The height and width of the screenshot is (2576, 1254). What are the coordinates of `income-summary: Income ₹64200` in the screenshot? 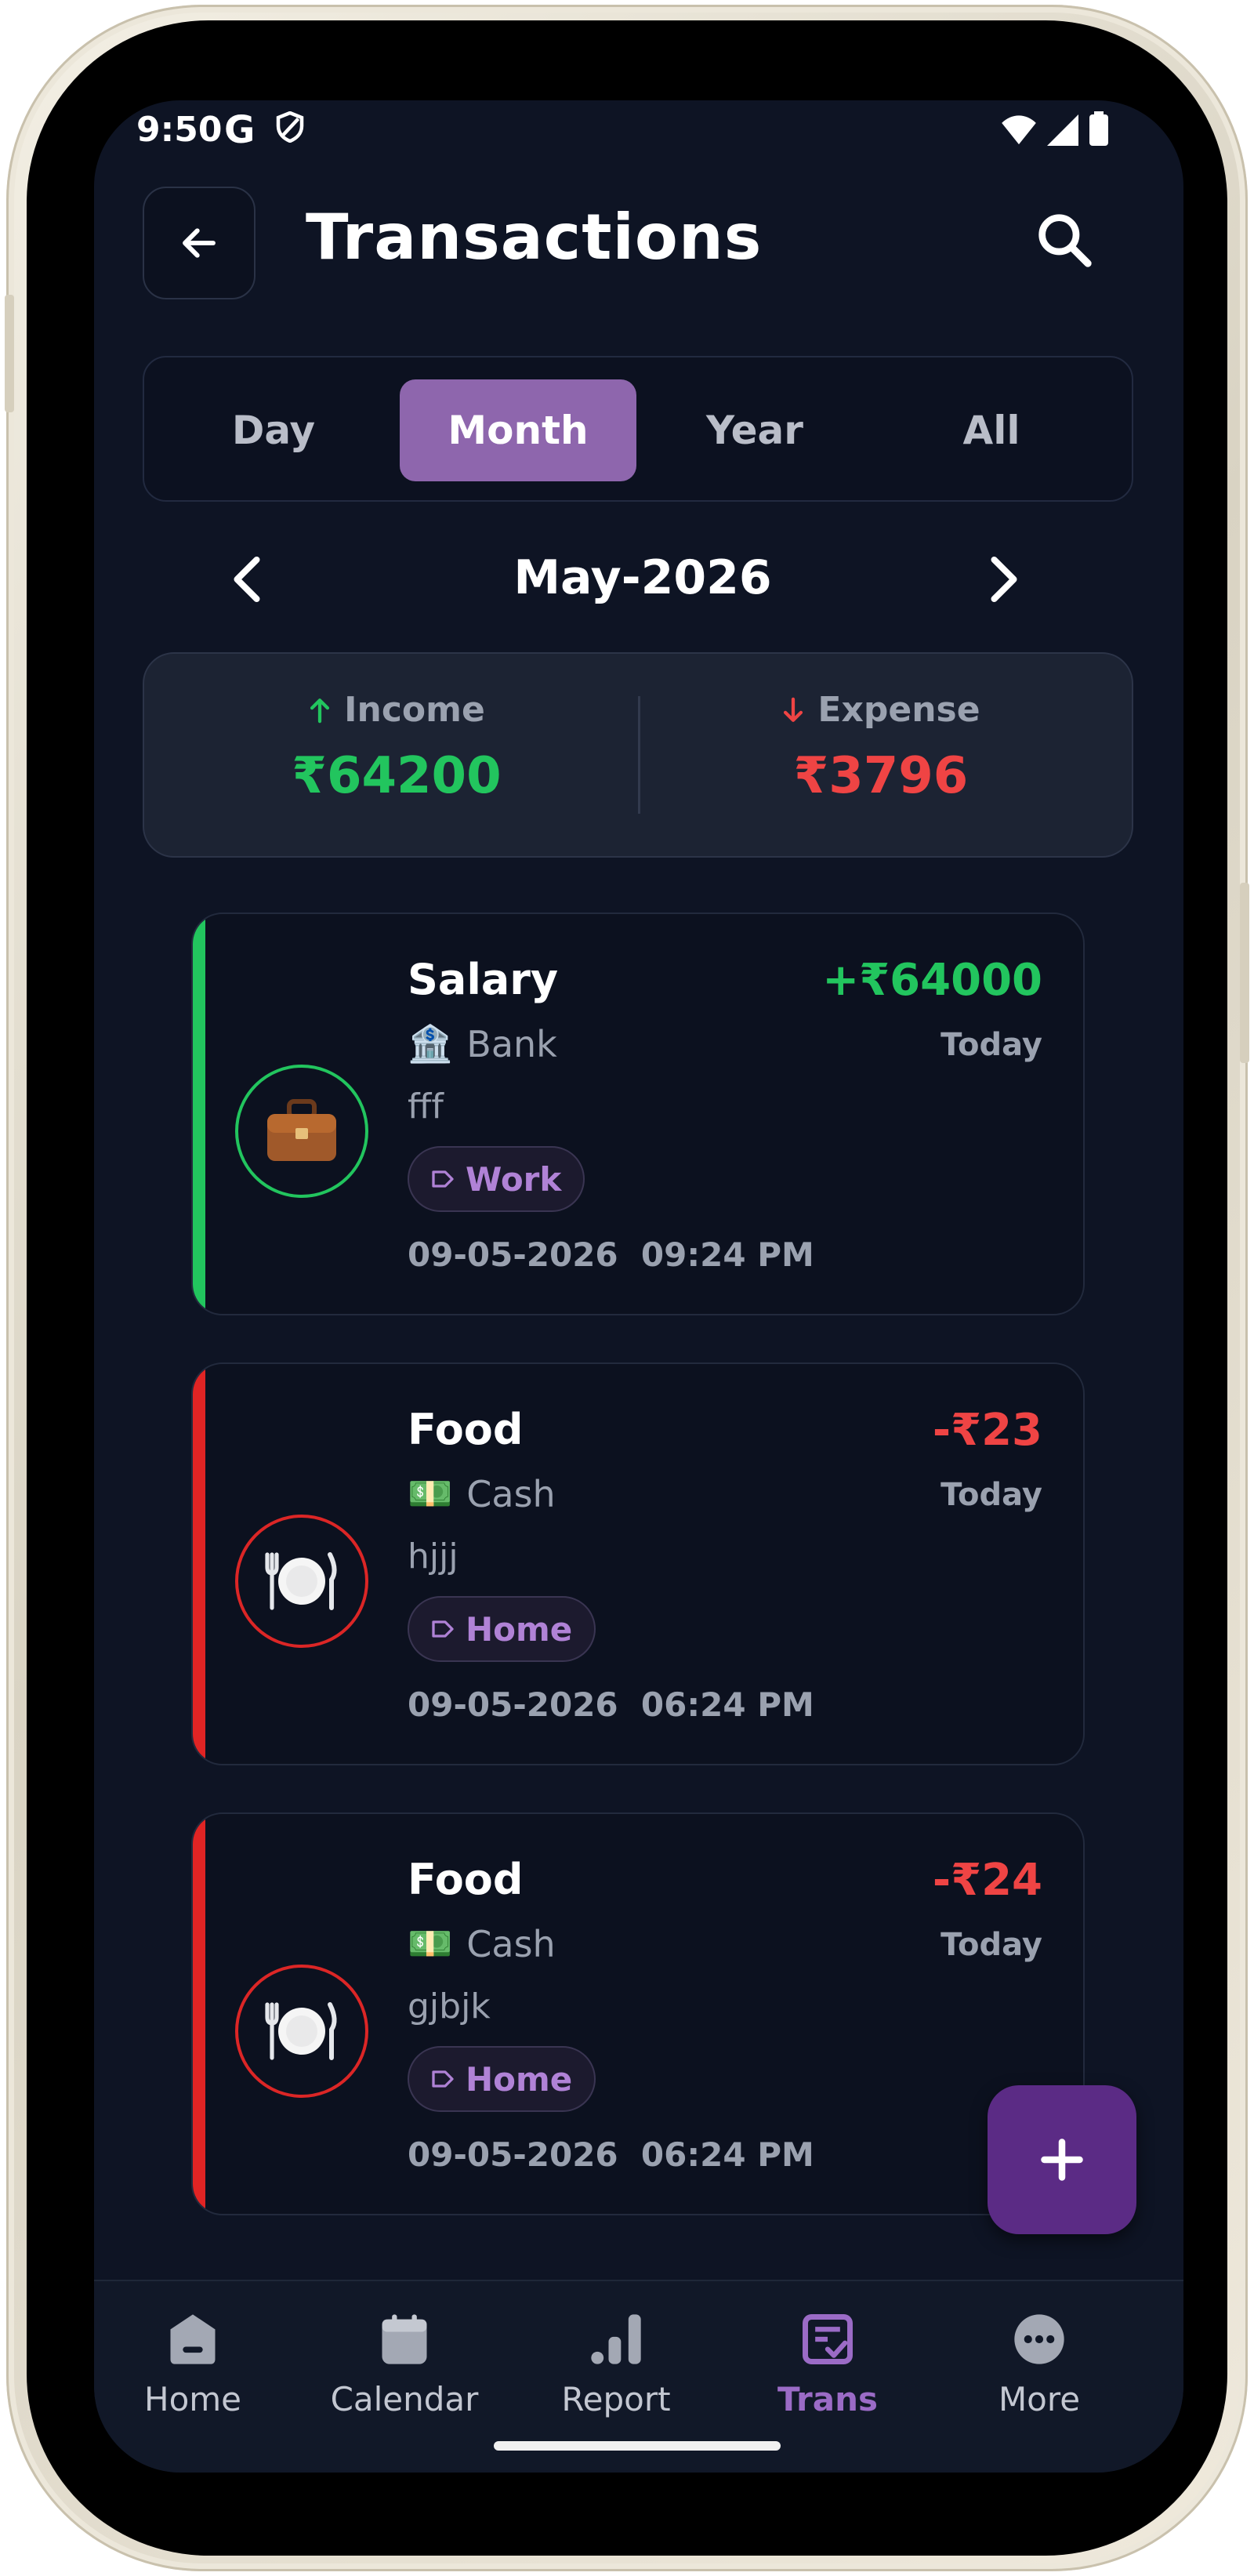 It's located at (396, 748).